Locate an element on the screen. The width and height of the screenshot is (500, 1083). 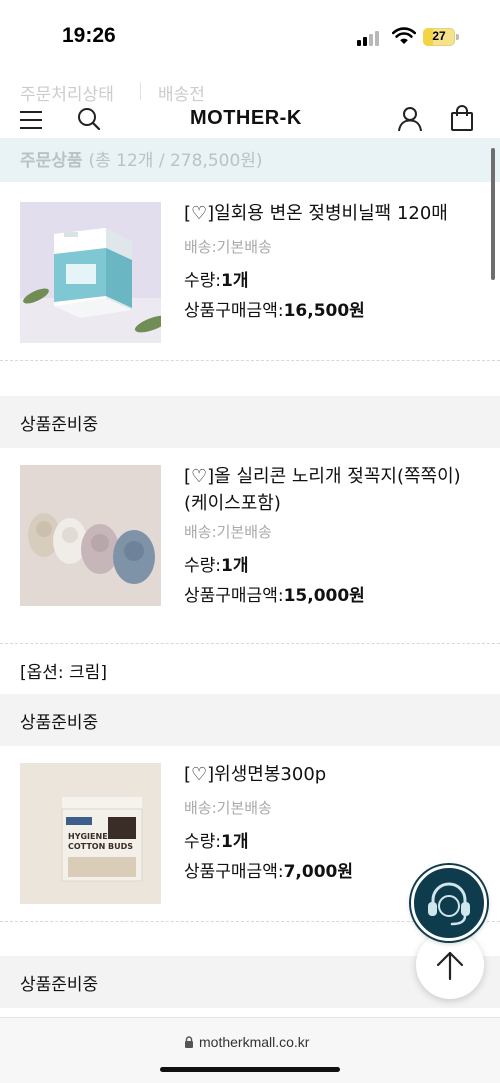
cellular-signal-icon is located at coordinates (370, 38).